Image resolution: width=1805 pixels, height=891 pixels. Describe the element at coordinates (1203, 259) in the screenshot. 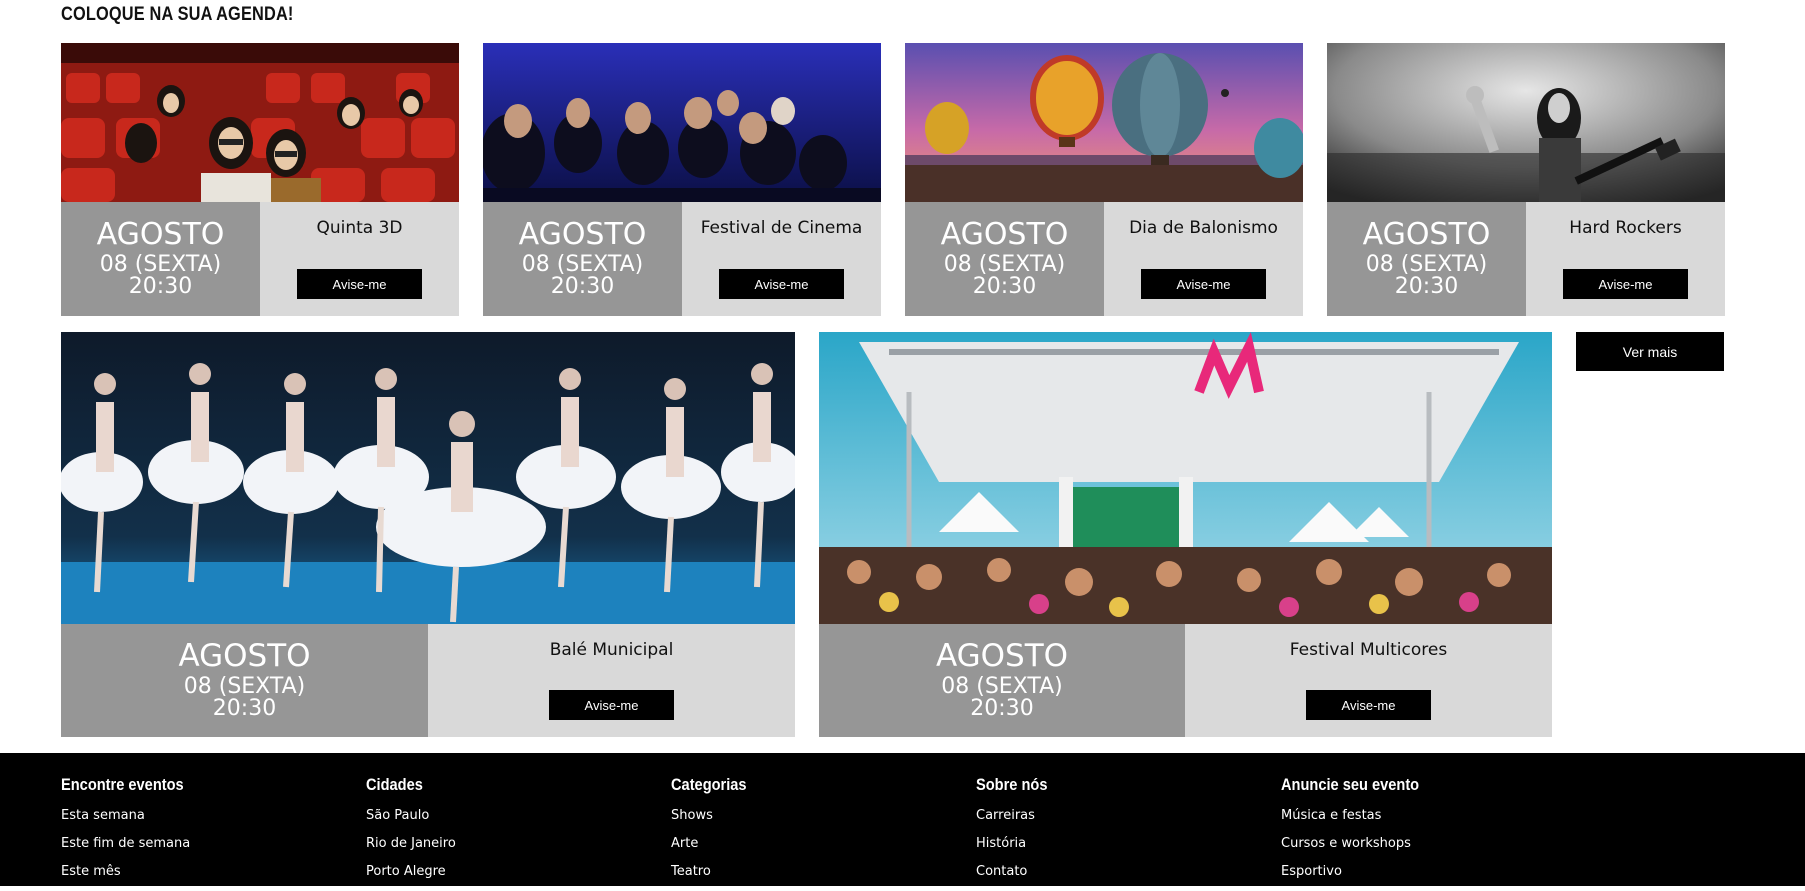

I see `event-info-panel: Dia de Balonismo Avise-me` at that location.